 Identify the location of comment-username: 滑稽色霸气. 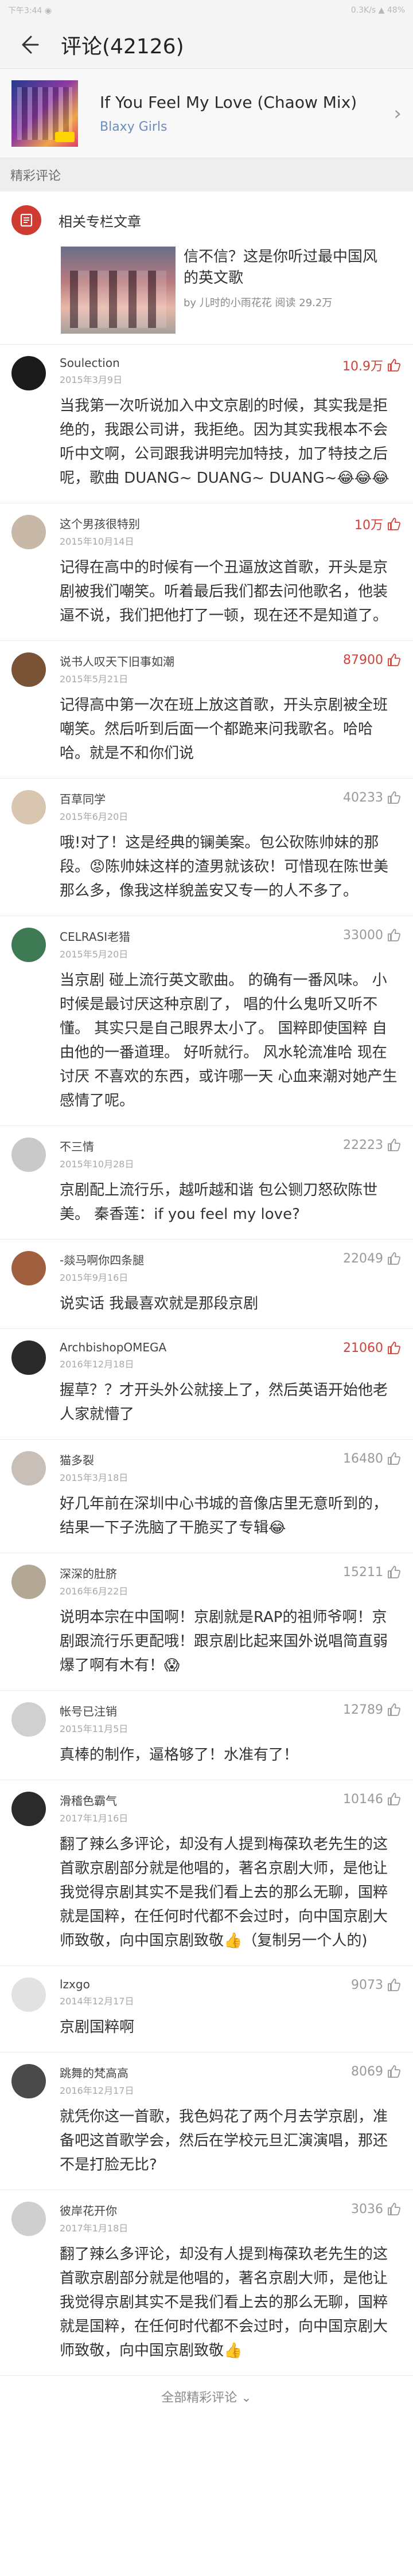
(94, 1800).